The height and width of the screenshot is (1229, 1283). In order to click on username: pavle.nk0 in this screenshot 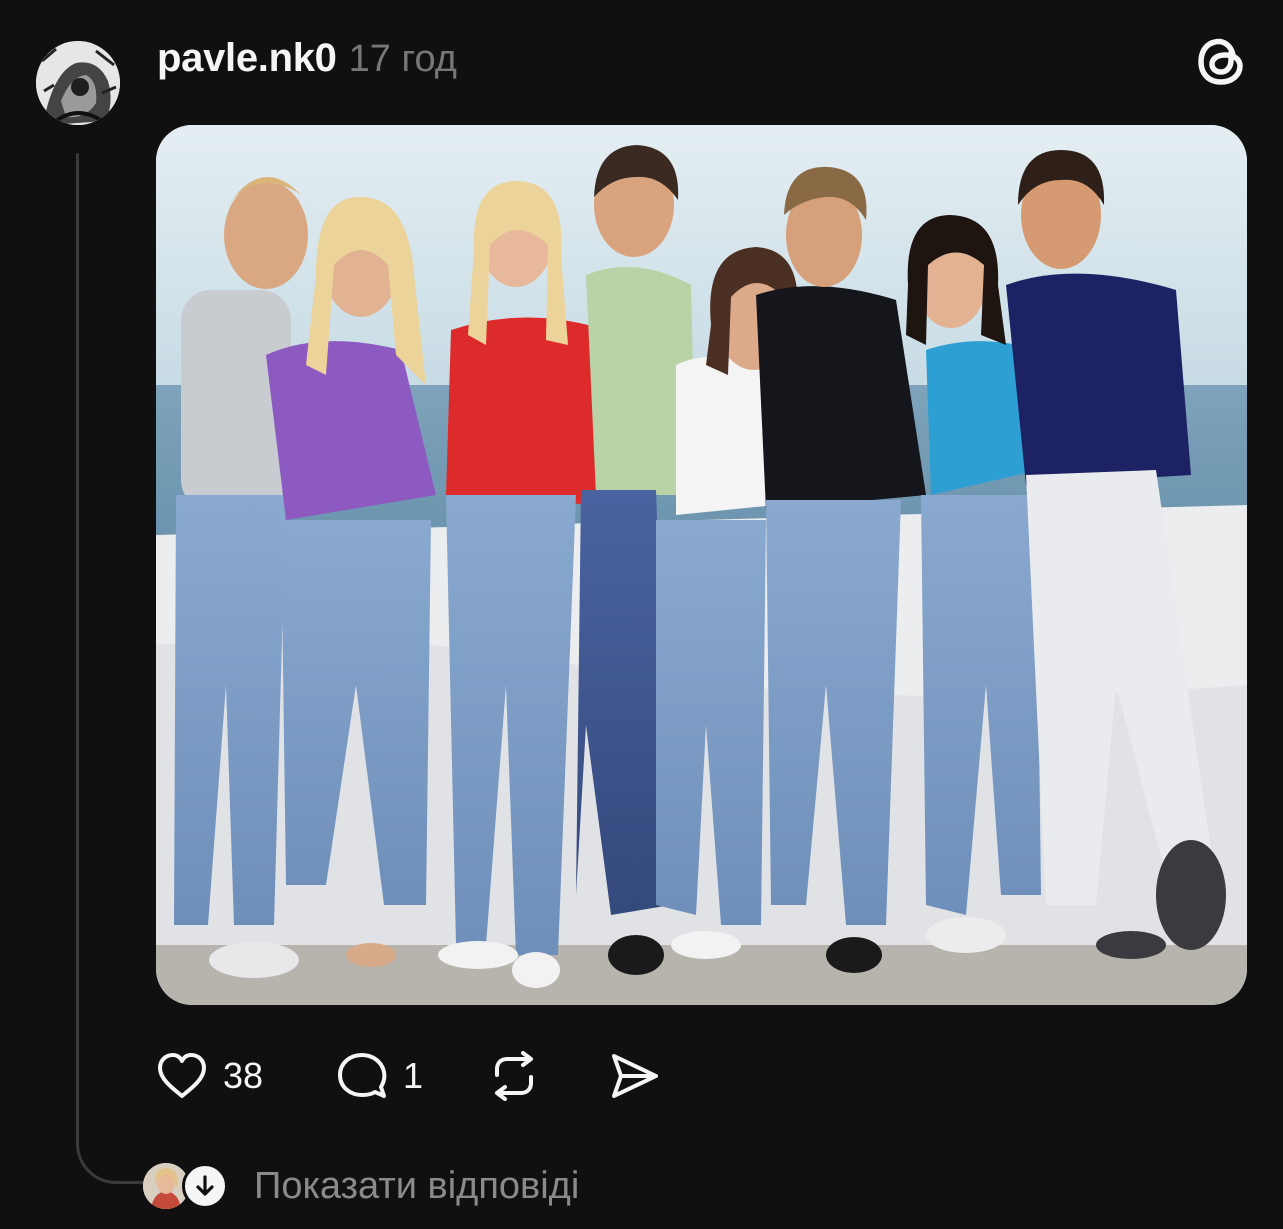, I will do `click(247, 58)`.